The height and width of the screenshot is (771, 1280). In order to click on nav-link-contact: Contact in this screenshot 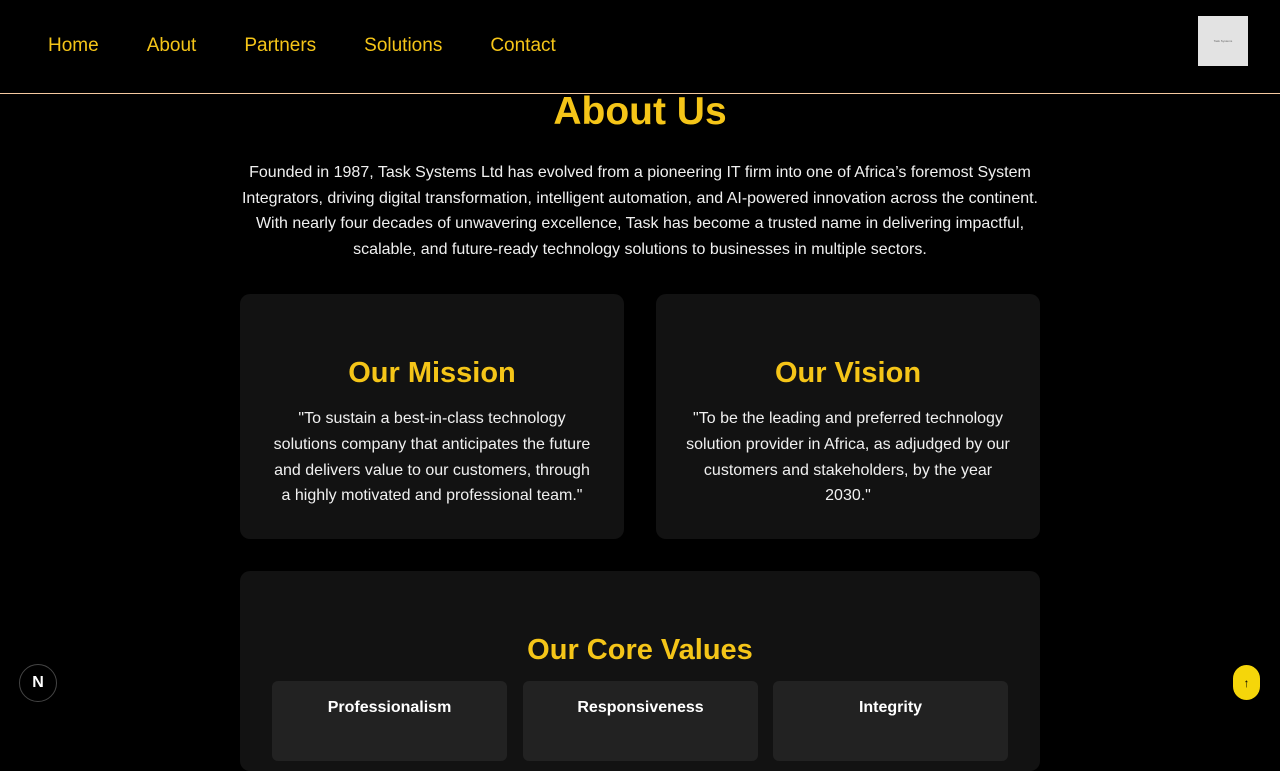, I will do `click(522, 46)`.